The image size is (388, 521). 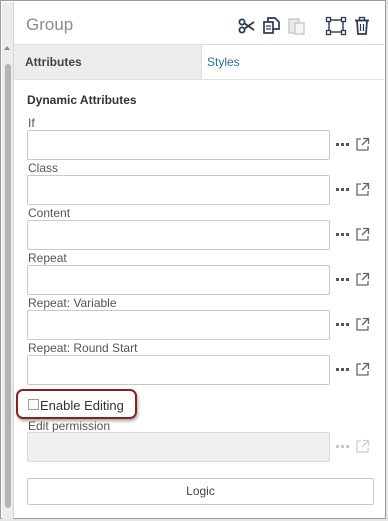 I want to click on copy-icon, so click(x=272, y=26).